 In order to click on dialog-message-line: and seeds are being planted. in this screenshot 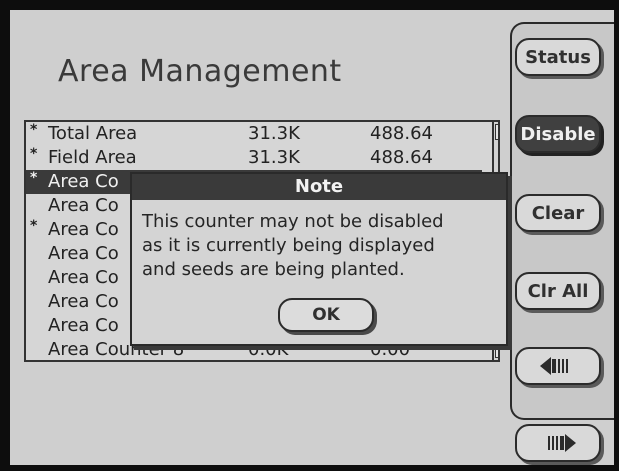, I will do `click(273, 269)`.